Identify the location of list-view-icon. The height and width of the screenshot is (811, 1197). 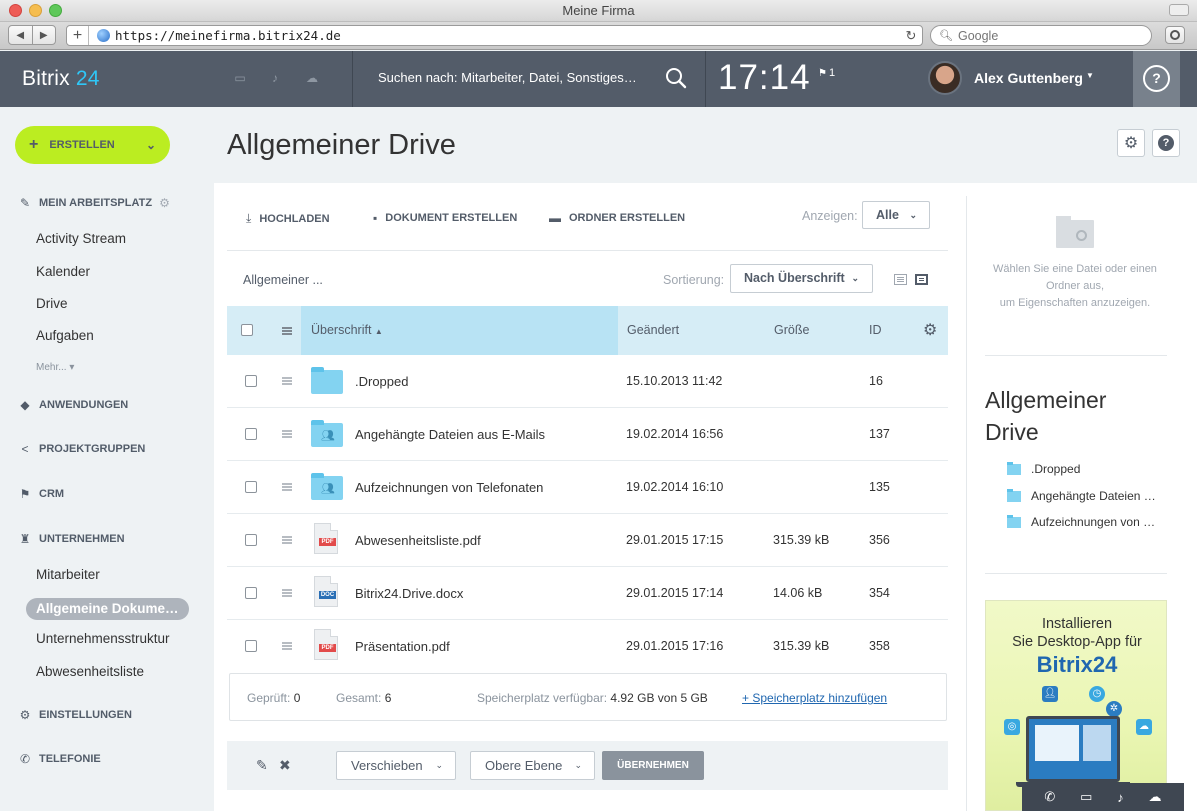
(921, 279).